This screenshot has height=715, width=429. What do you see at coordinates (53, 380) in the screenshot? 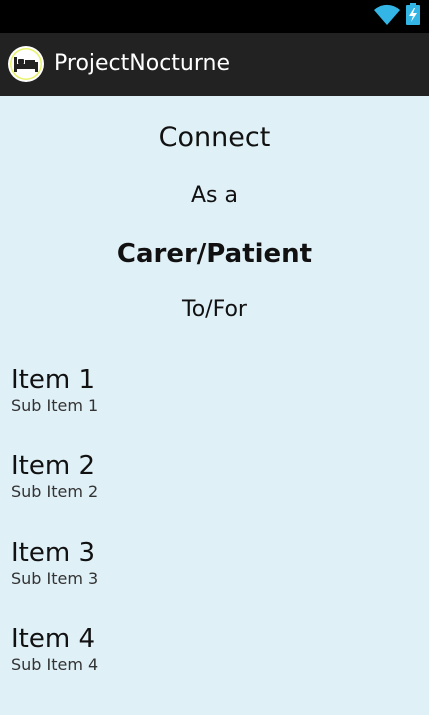
I see `list-item-title: Item 1` at bounding box center [53, 380].